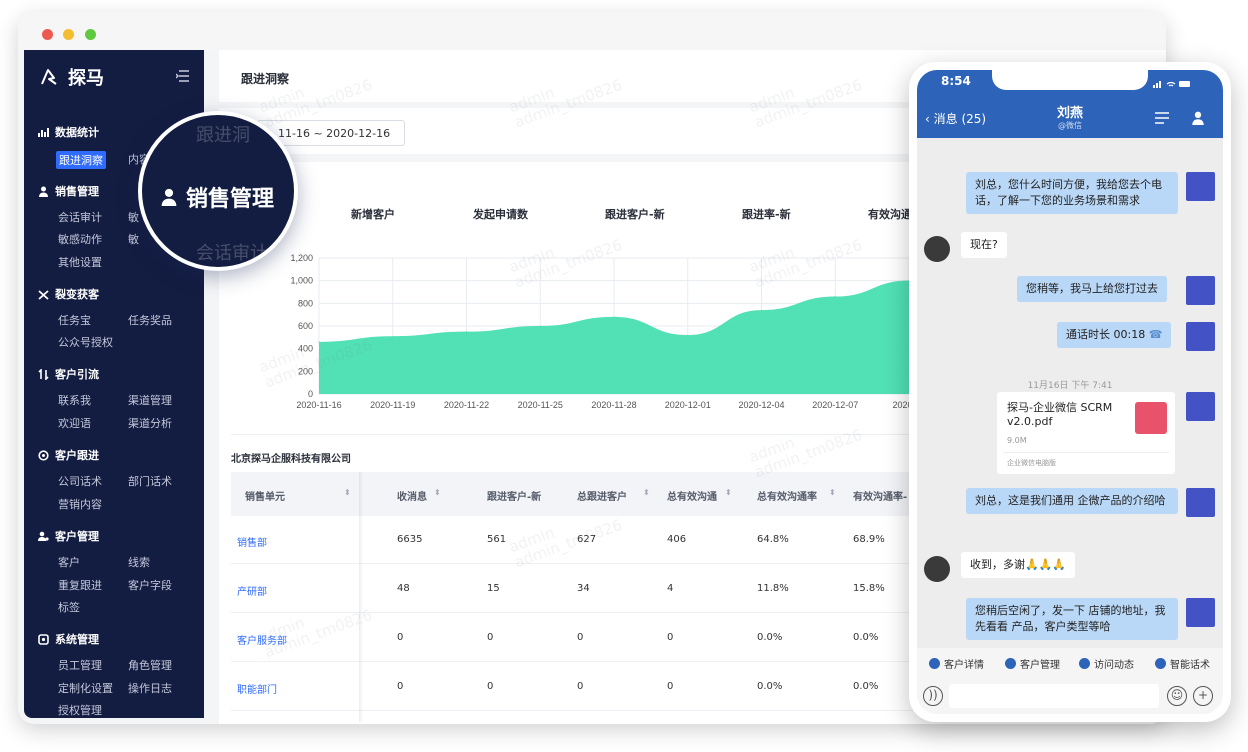  What do you see at coordinates (80, 665) in the screenshot?
I see `sidebar-item-staff: 员工管理` at bounding box center [80, 665].